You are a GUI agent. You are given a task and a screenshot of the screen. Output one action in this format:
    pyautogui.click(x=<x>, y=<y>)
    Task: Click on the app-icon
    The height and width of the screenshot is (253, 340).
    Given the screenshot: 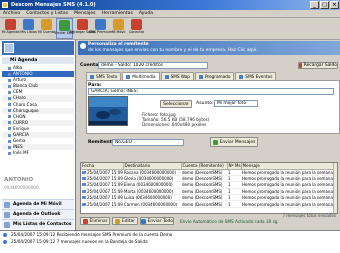 What is the action you would take?
    pyautogui.click(x=5, y=5)
    